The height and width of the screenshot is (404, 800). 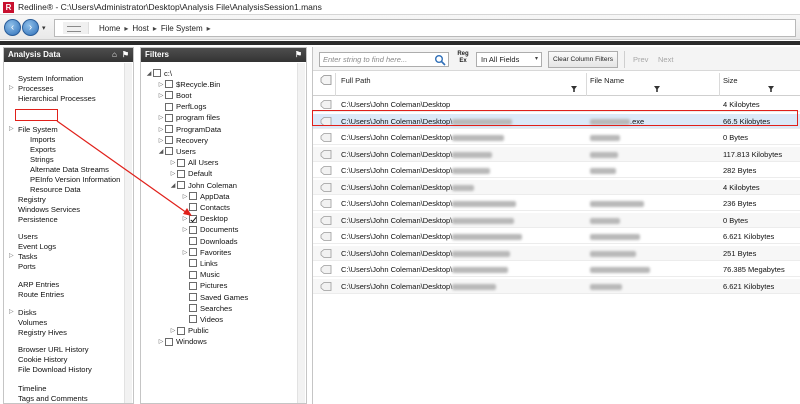 I want to click on filter-tree-item-videos: Videos, so click(x=202, y=319).